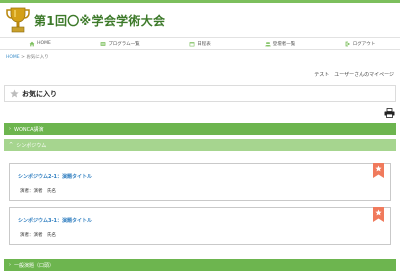  What do you see at coordinates (200, 182) in the screenshot?
I see `favorite-card: シンポジウム2-1：演題タイトル 演者：演者 氏名` at bounding box center [200, 182].